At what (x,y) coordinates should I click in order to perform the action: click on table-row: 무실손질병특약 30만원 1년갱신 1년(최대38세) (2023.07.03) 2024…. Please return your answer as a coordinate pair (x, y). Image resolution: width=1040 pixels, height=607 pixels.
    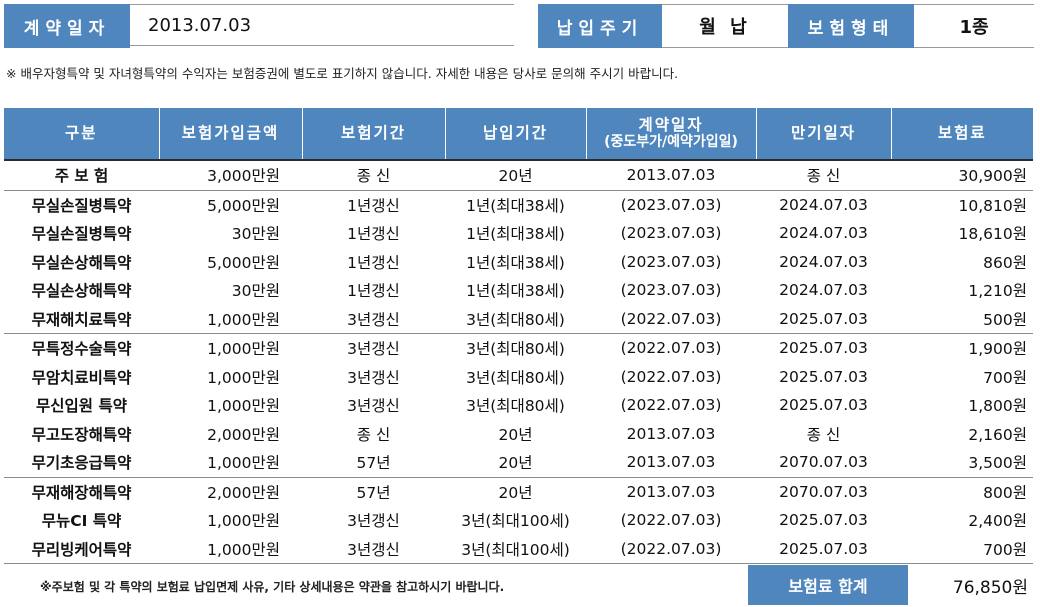
    Looking at the image, I should click on (518, 233).